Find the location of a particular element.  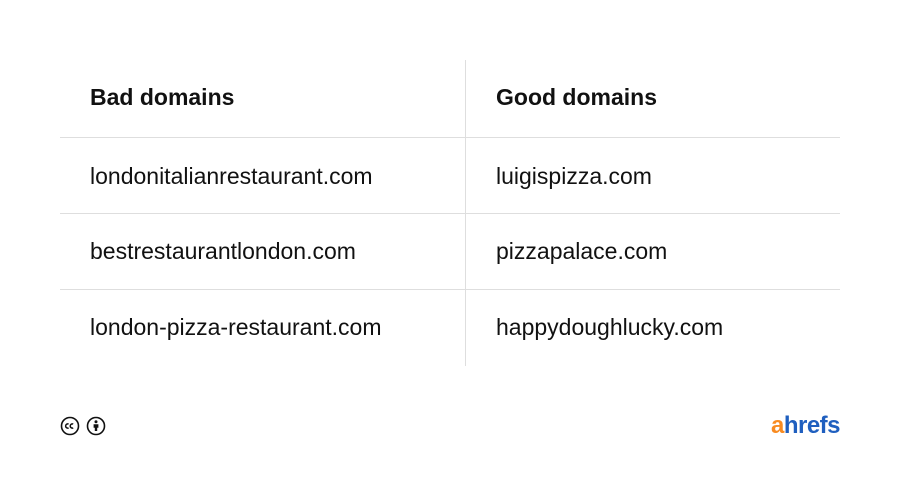

bad-domain-cell: londonitalianrestaurant.com is located at coordinates (231, 176).